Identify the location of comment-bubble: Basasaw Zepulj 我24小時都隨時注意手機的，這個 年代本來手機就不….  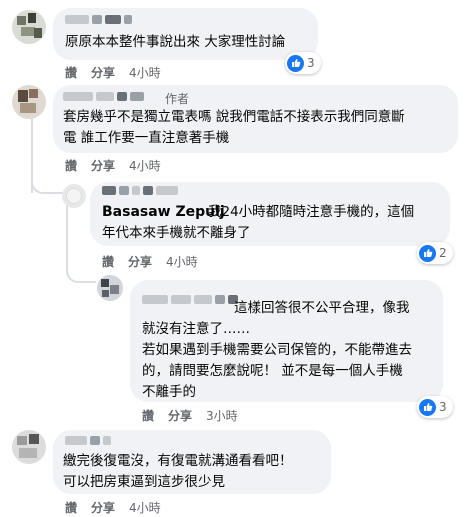
(270, 214).